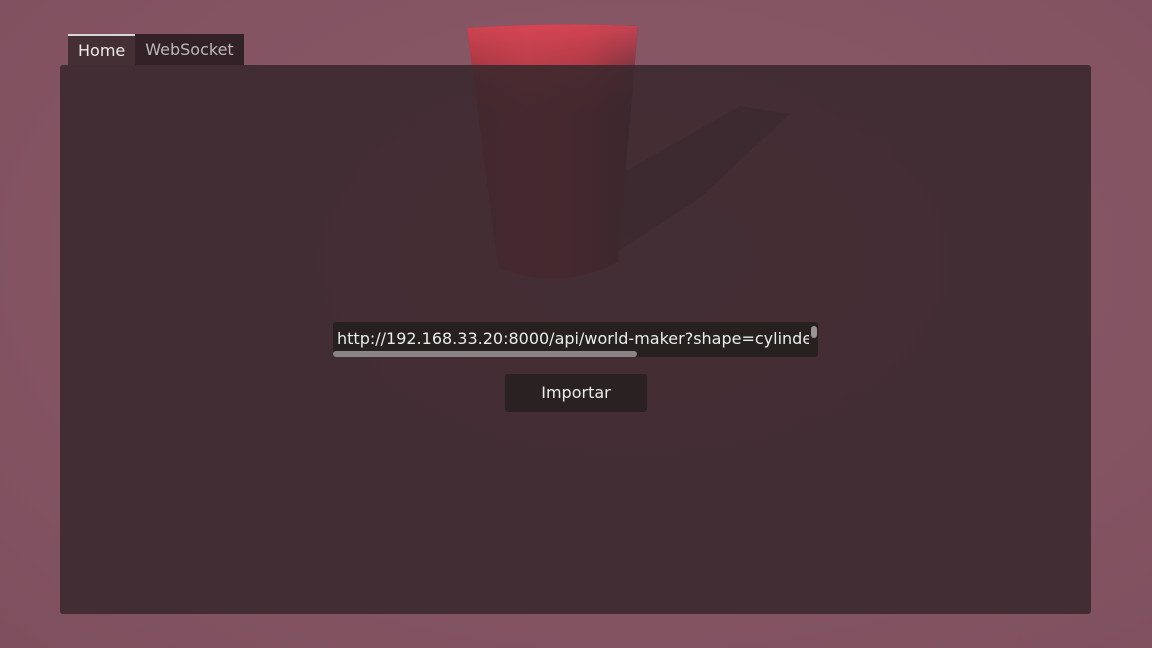  What do you see at coordinates (102, 49) in the screenshot?
I see `tab-home: Home` at bounding box center [102, 49].